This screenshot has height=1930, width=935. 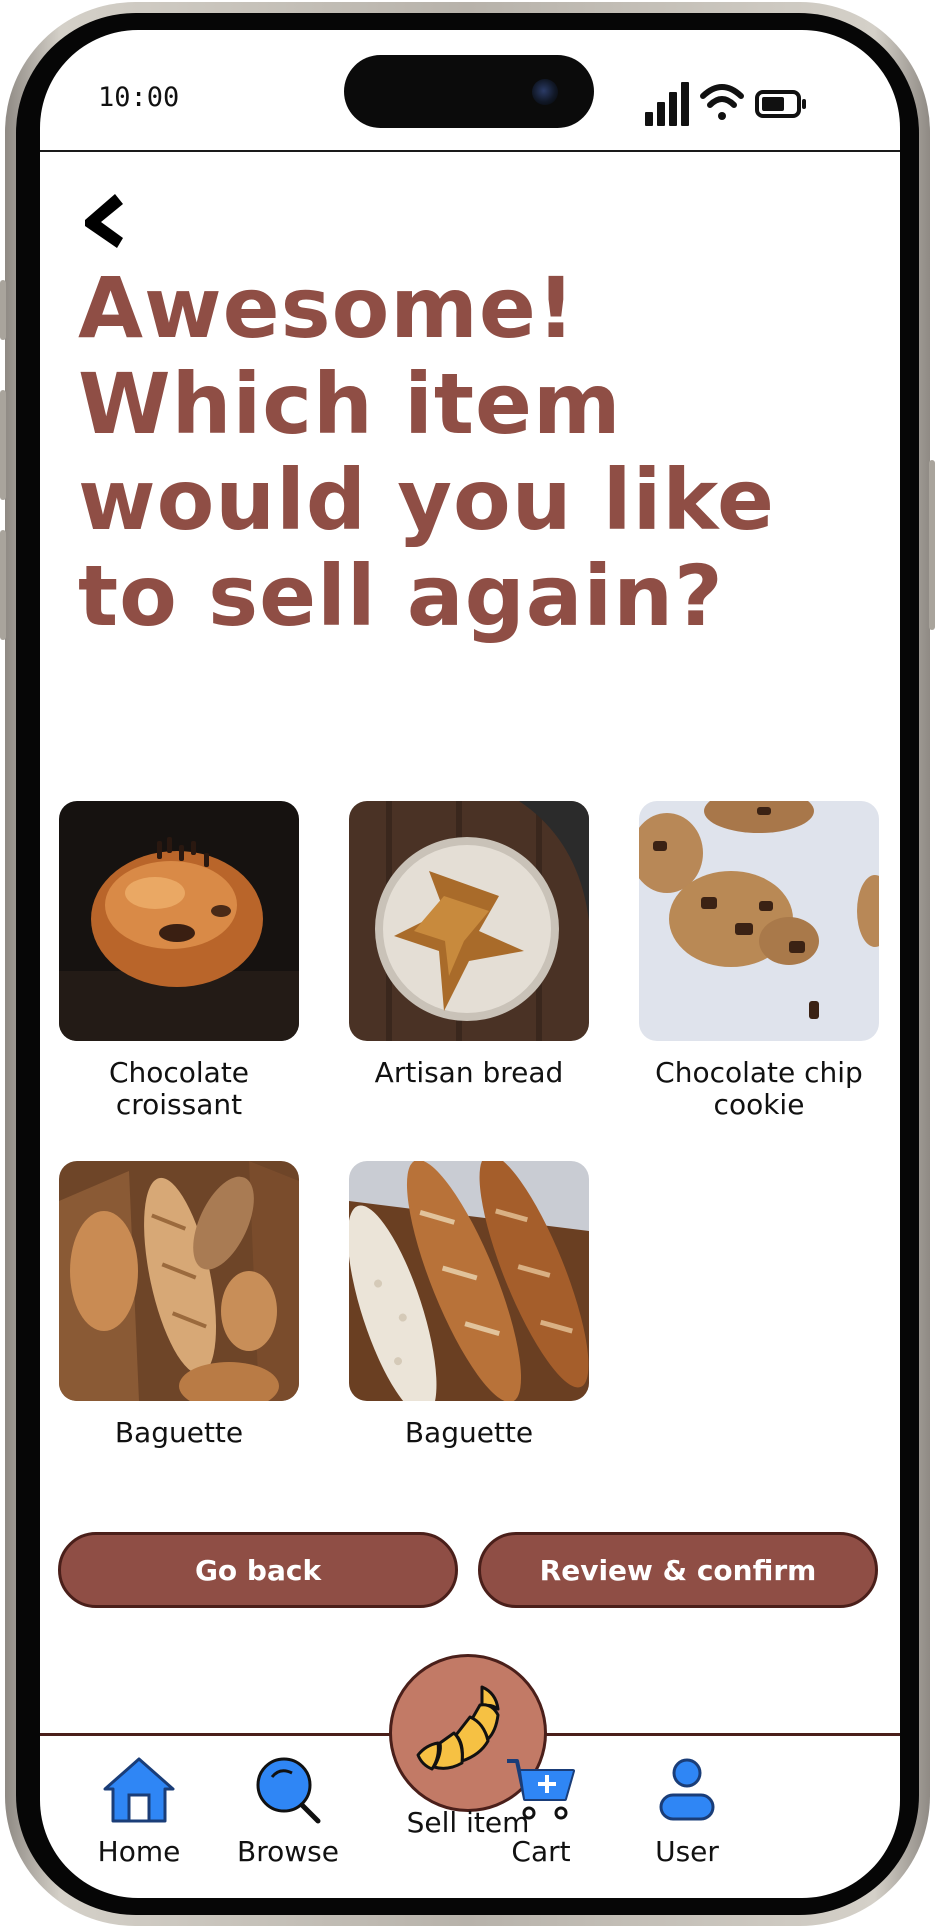 I want to click on go-back-button: Go back, so click(x=258, y=1570).